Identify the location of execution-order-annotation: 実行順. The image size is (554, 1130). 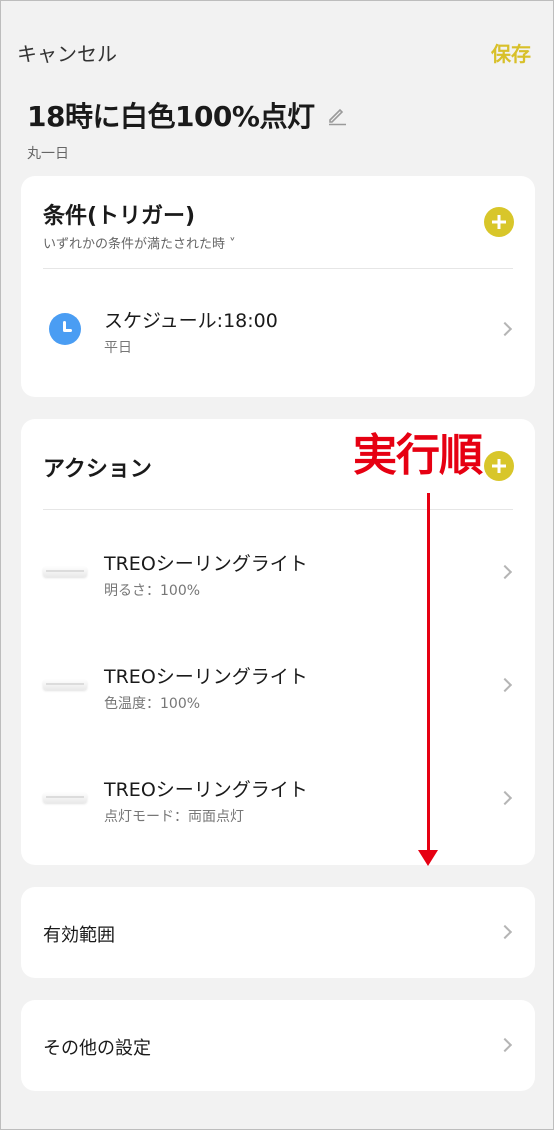
(418, 455).